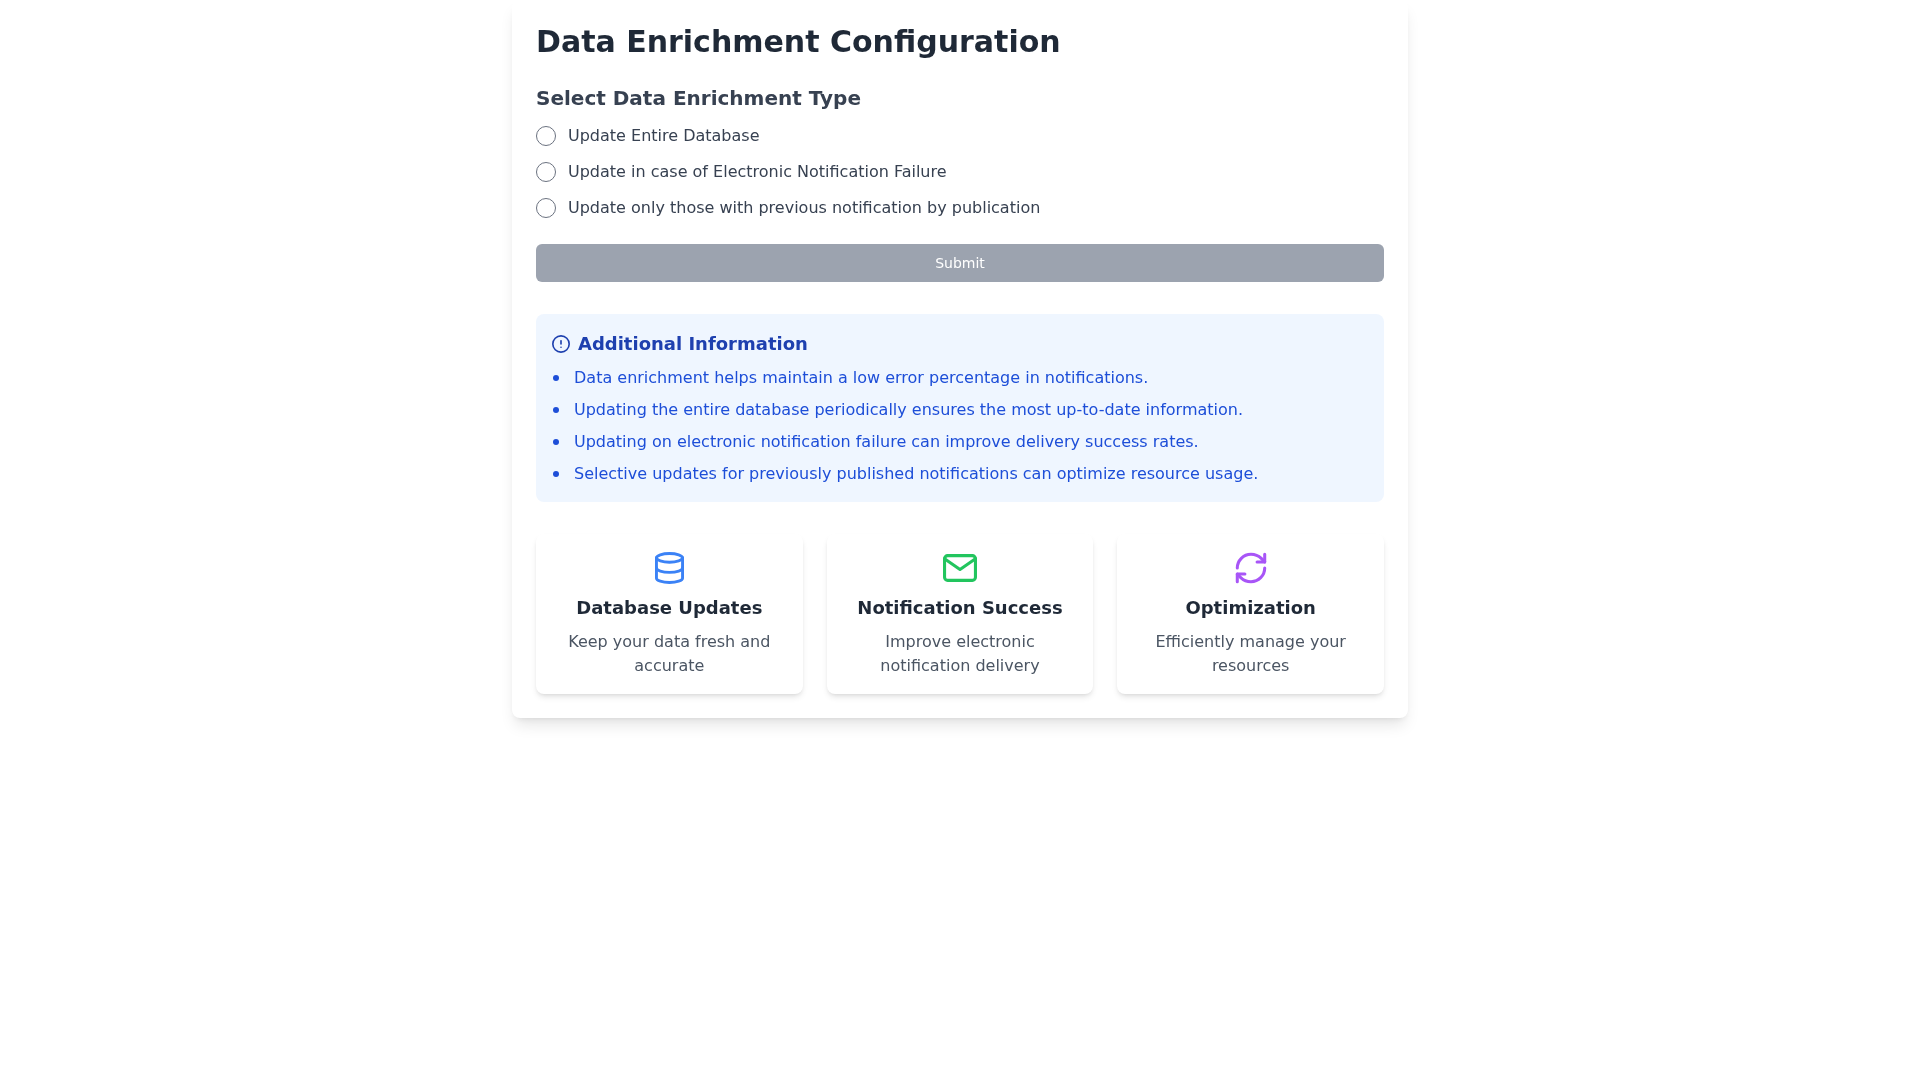 Image resolution: width=1920 pixels, height=1080 pixels. Describe the element at coordinates (960, 608) in the screenshot. I see `card-title: Notification Success` at that location.